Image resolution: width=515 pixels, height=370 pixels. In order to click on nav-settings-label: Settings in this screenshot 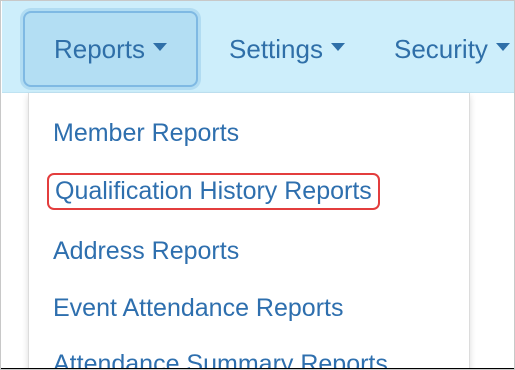, I will do `click(276, 48)`.